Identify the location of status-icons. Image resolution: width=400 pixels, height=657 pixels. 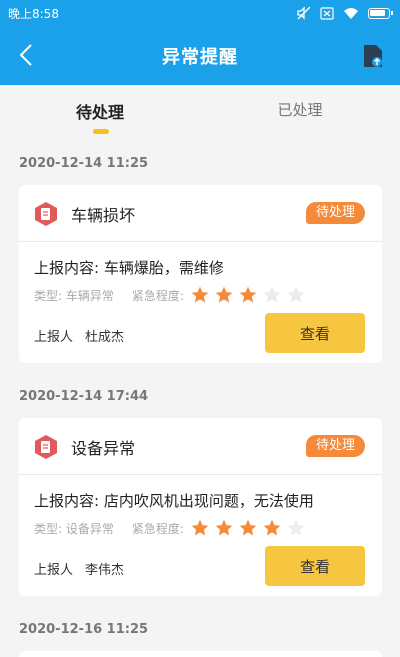
(345, 13).